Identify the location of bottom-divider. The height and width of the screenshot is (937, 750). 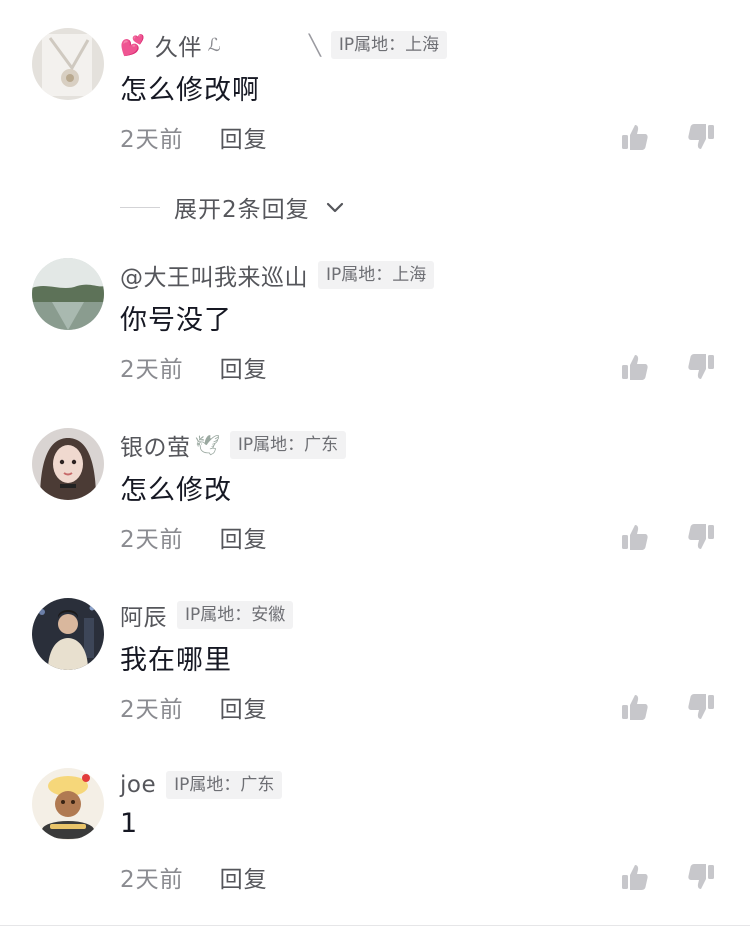
(375, 925).